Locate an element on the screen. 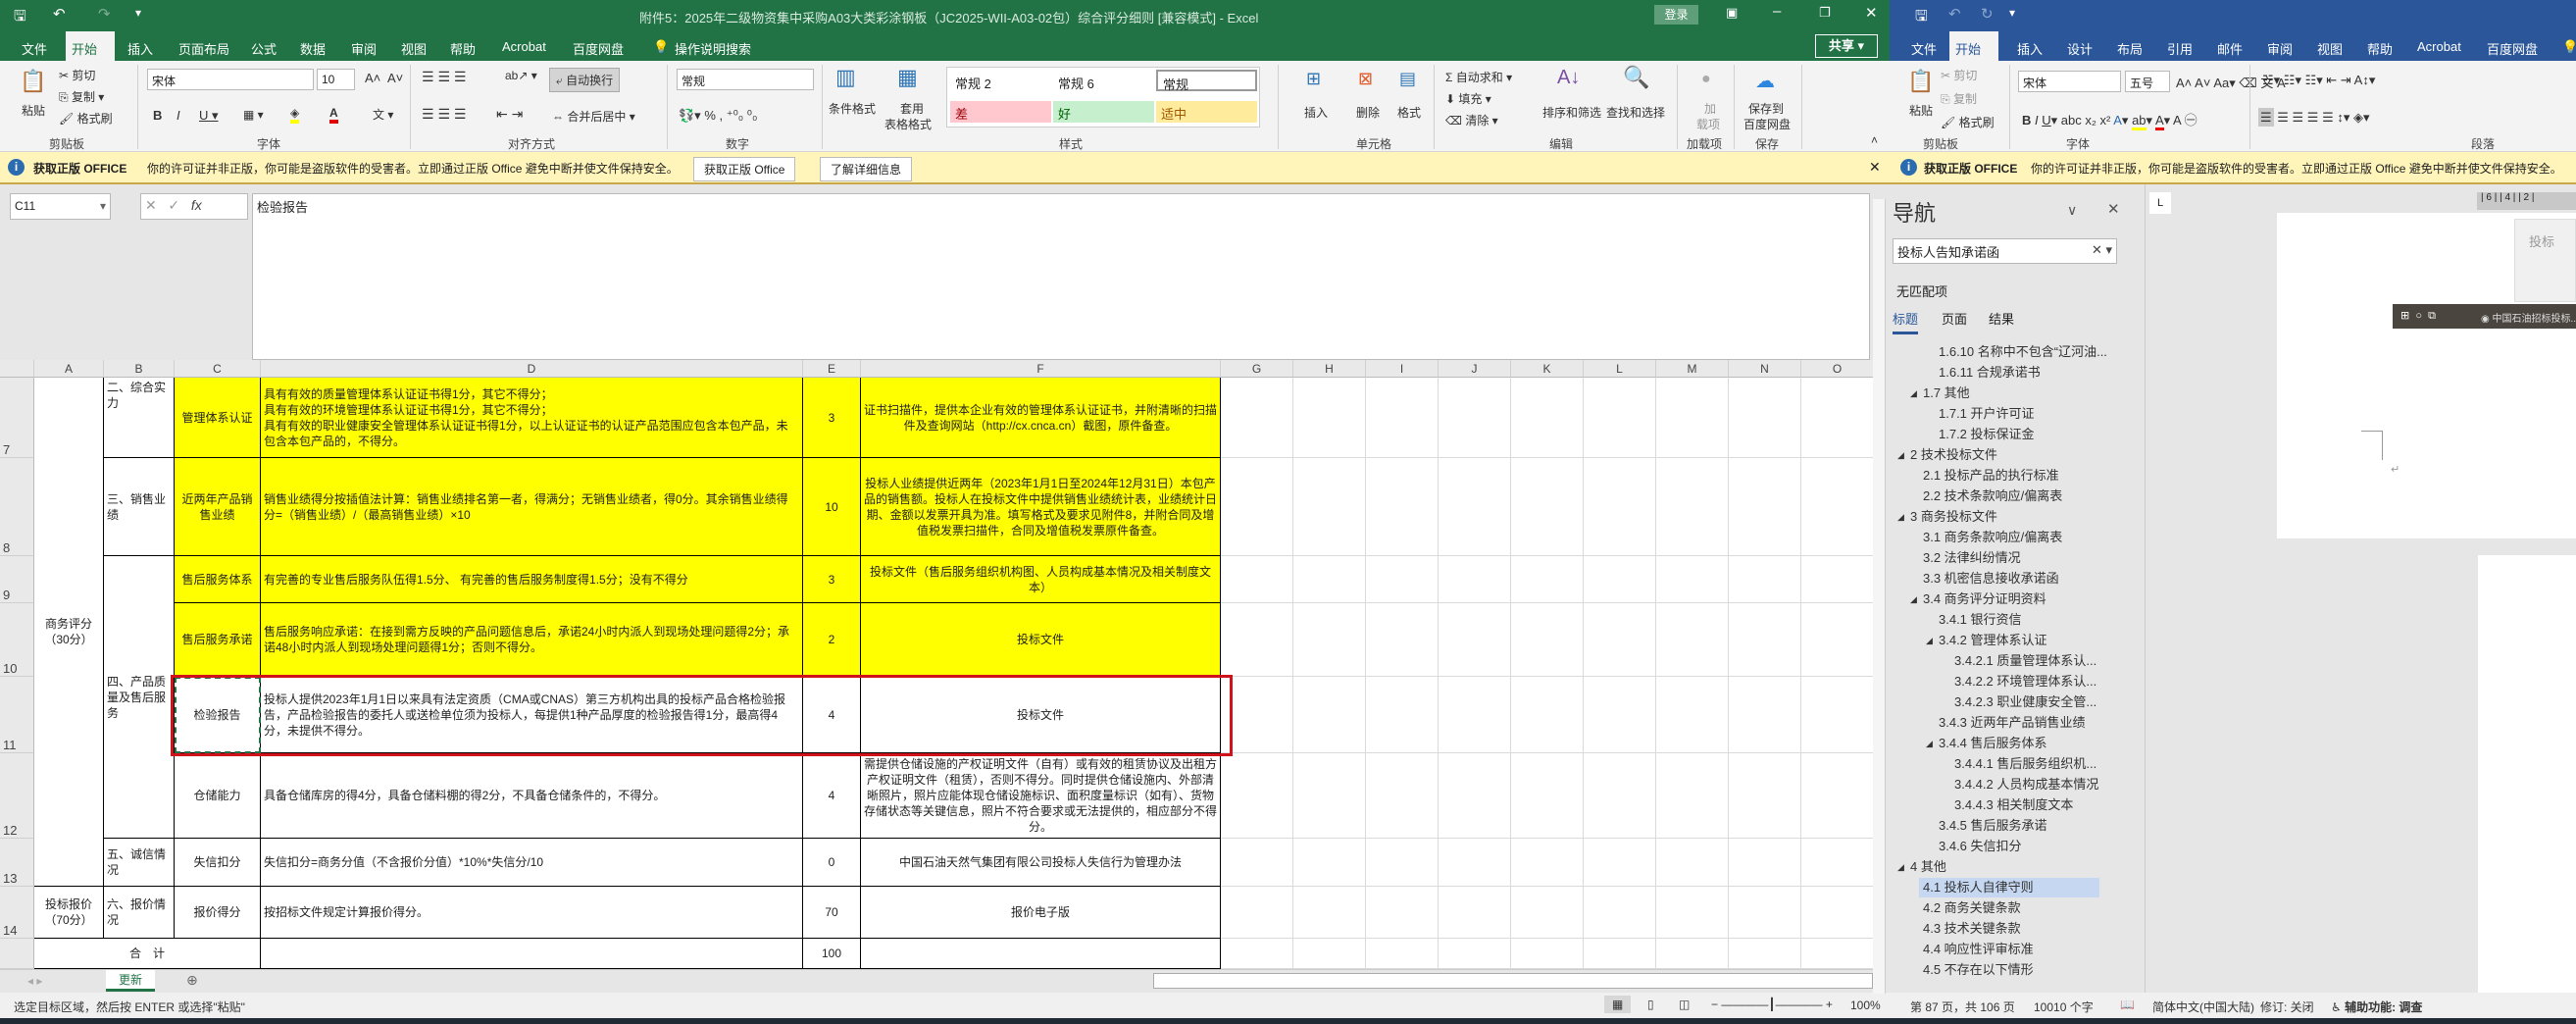  nav-heading-item: 3.4 商务评分证明资料 is located at coordinates (1984, 599).